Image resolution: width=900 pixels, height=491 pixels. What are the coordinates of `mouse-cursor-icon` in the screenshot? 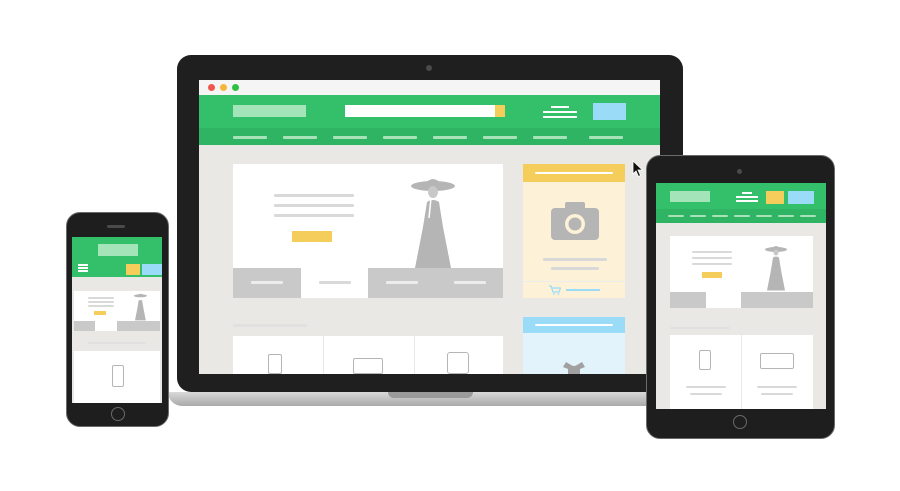 It's located at (638, 169).